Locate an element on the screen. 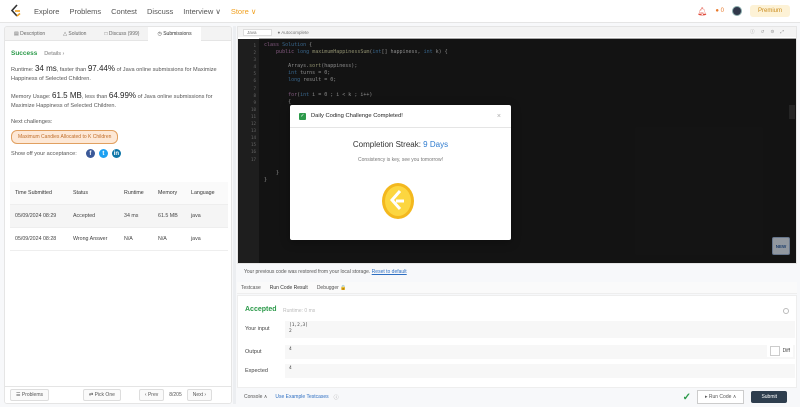 The width and height of the screenshot is (800, 407). test-tabs: Testcase Run Code Result Debugger 🔒 is located at coordinates (517, 288).